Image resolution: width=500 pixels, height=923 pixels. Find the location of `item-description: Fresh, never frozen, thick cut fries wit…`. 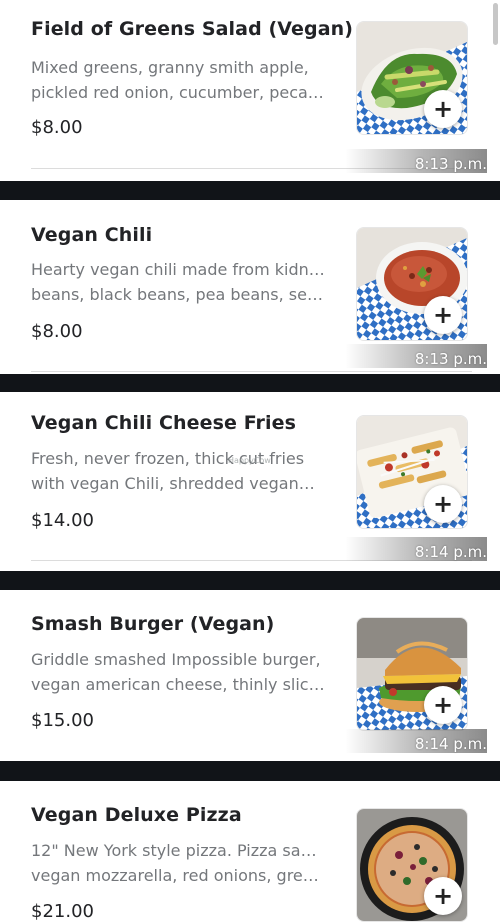

item-description: Fresh, never frozen, thick cut fries wit… is located at coordinates (173, 471).